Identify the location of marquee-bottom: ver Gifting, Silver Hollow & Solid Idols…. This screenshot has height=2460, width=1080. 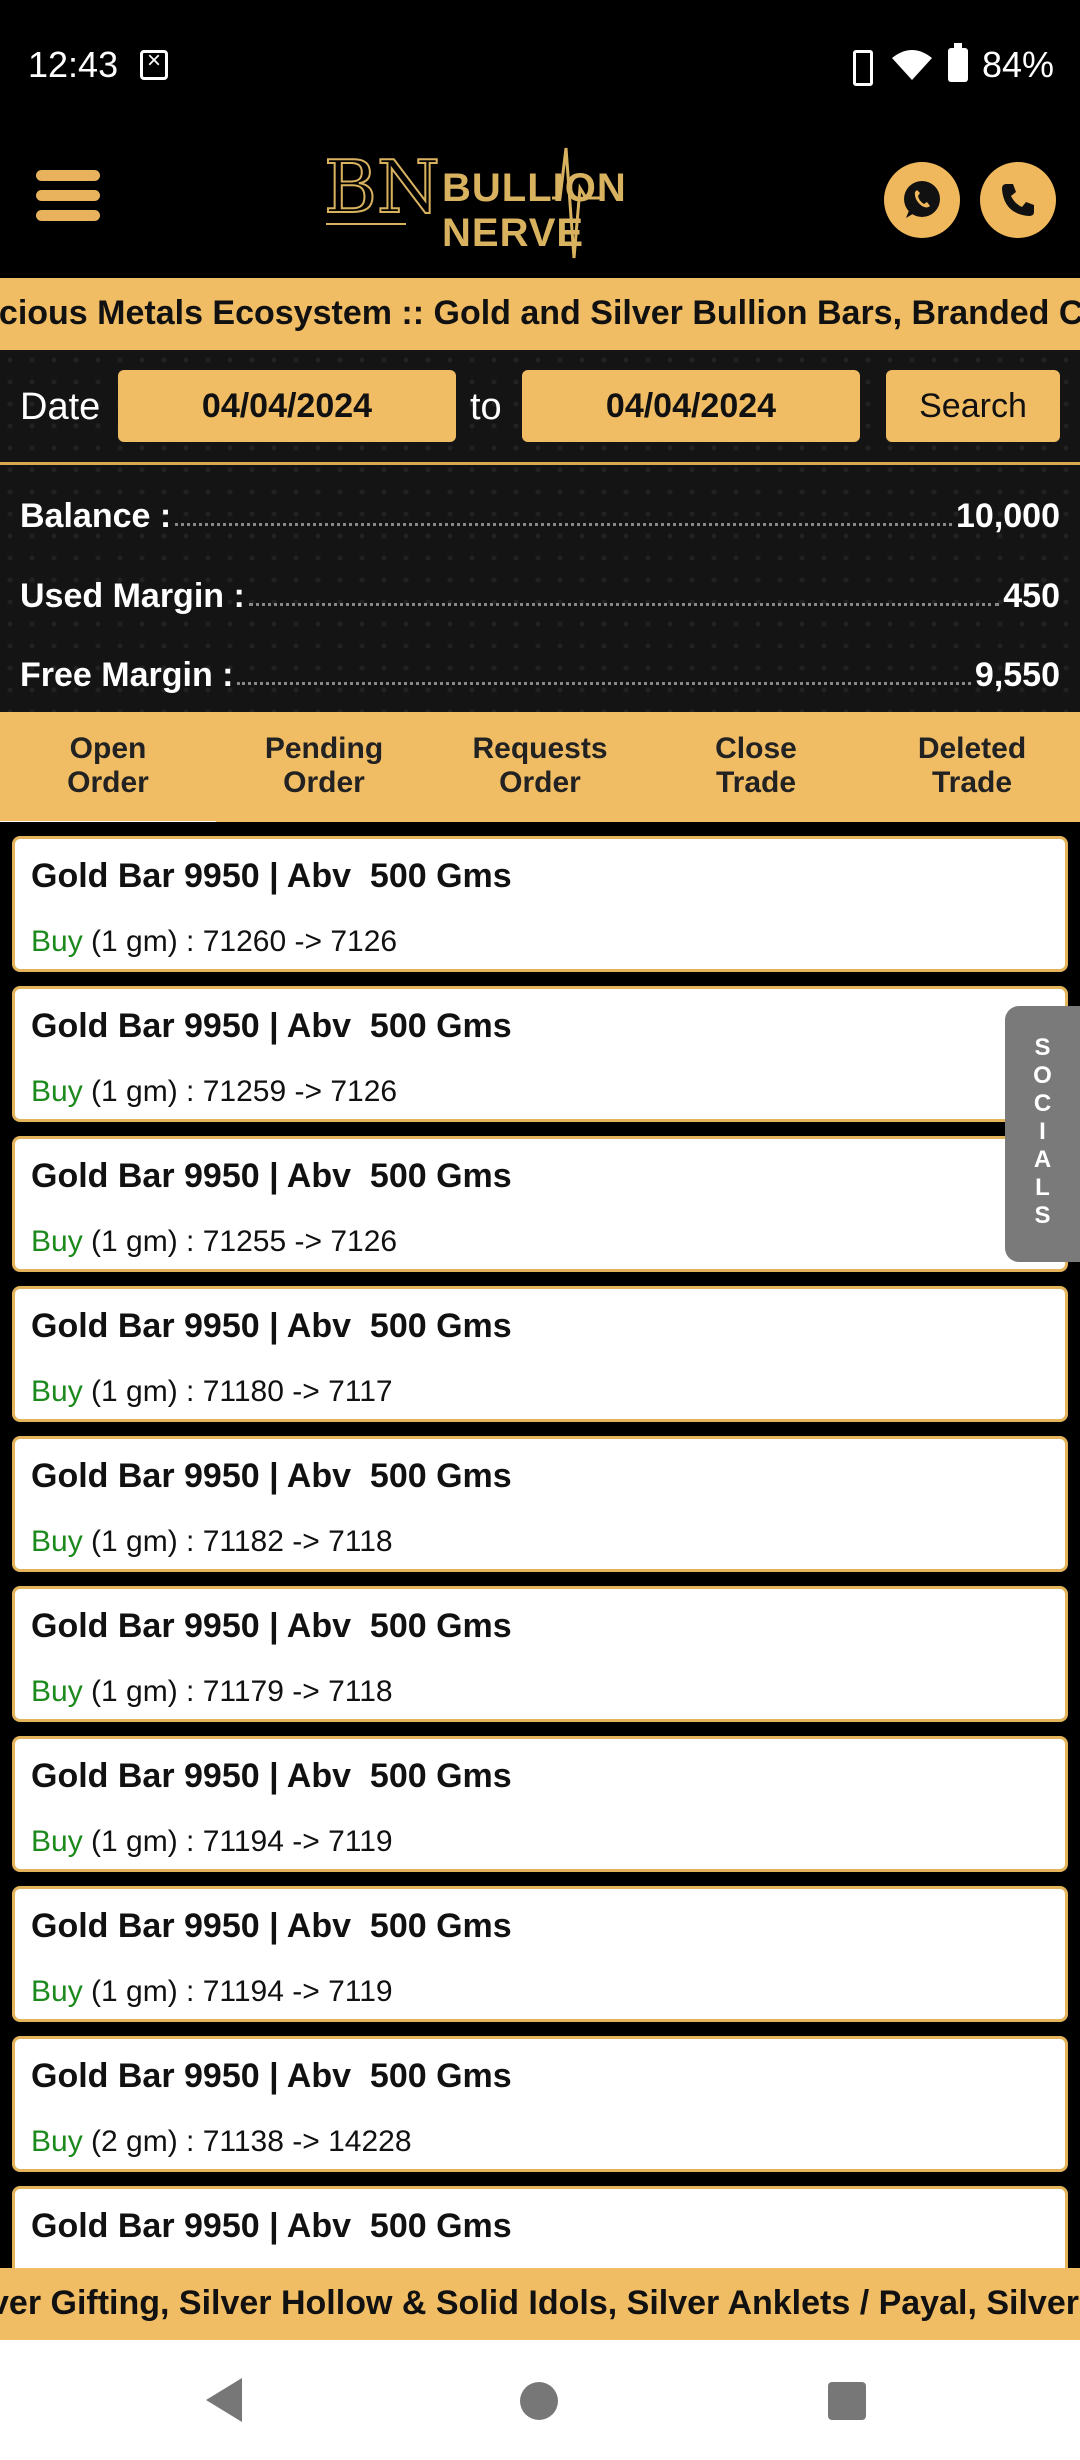
(540, 2304).